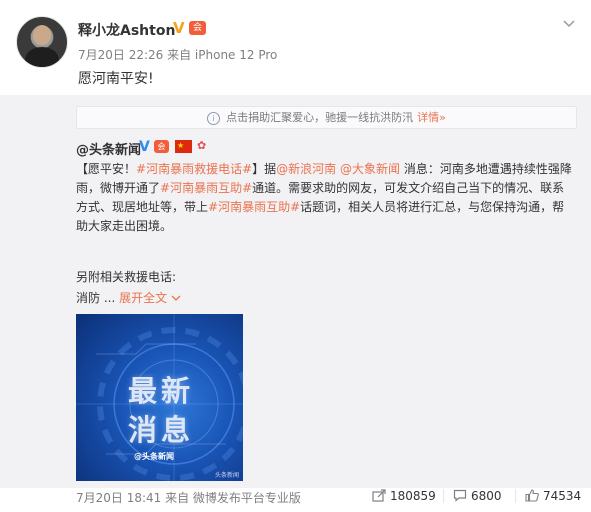 This screenshot has height=512, width=591. I want to click on verified-blue-icon: V, so click(144, 147).